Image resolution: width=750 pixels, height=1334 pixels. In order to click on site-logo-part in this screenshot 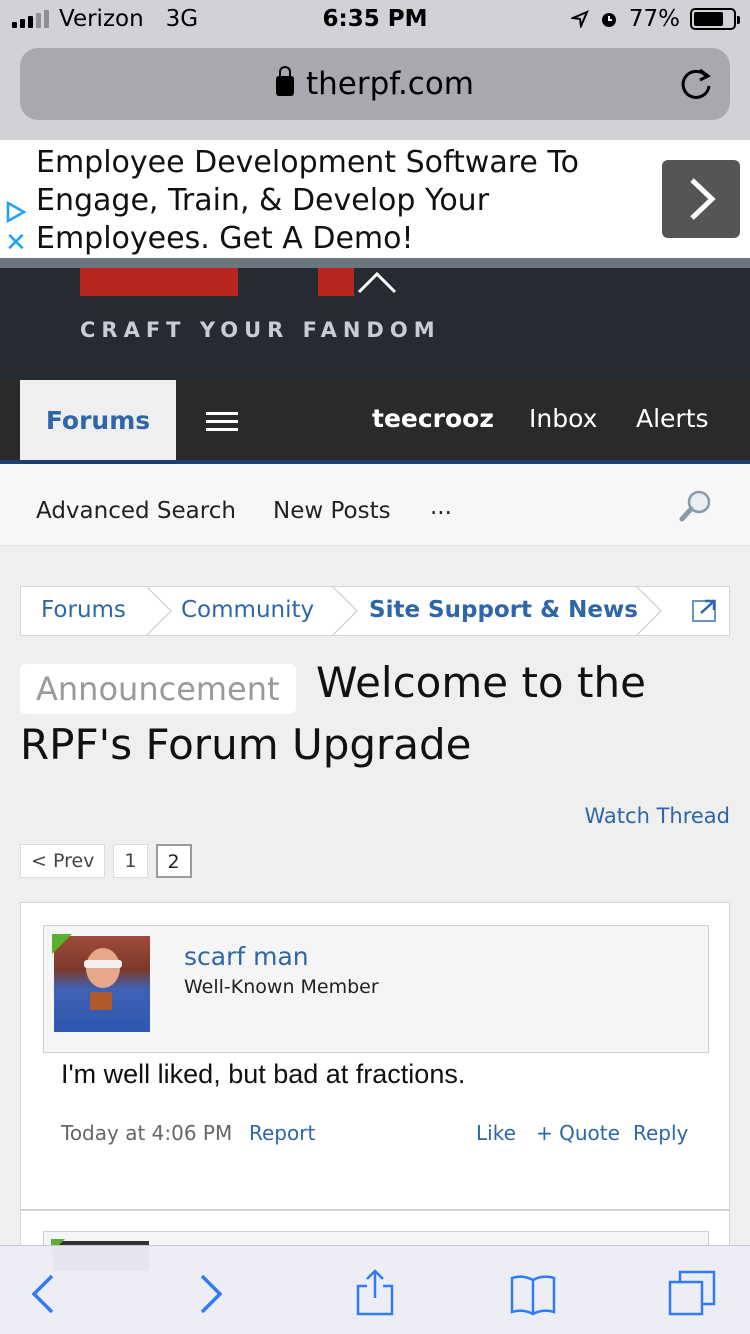, I will do `click(336, 282)`.